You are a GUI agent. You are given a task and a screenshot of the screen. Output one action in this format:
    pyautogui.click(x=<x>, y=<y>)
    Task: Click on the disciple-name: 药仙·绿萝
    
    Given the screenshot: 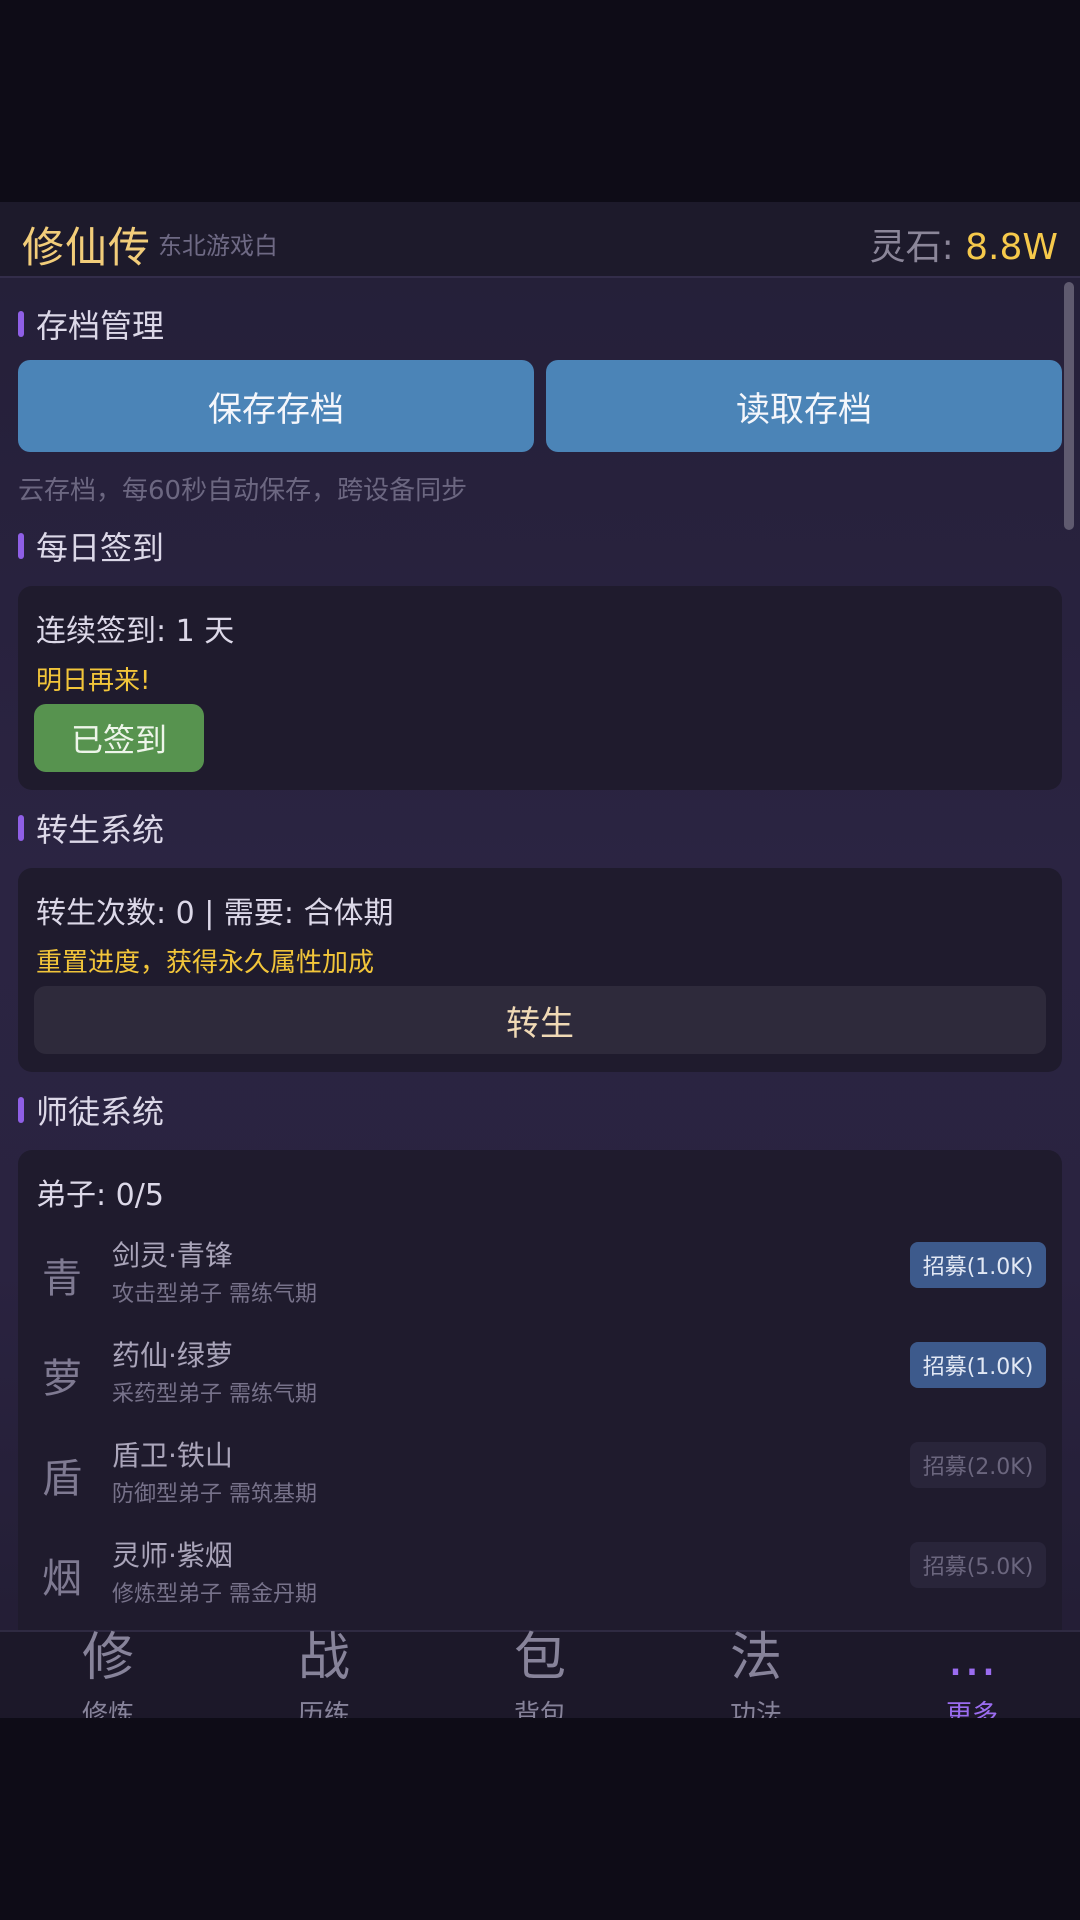 What is the action you would take?
    pyautogui.click(x=172, y=1355)
    